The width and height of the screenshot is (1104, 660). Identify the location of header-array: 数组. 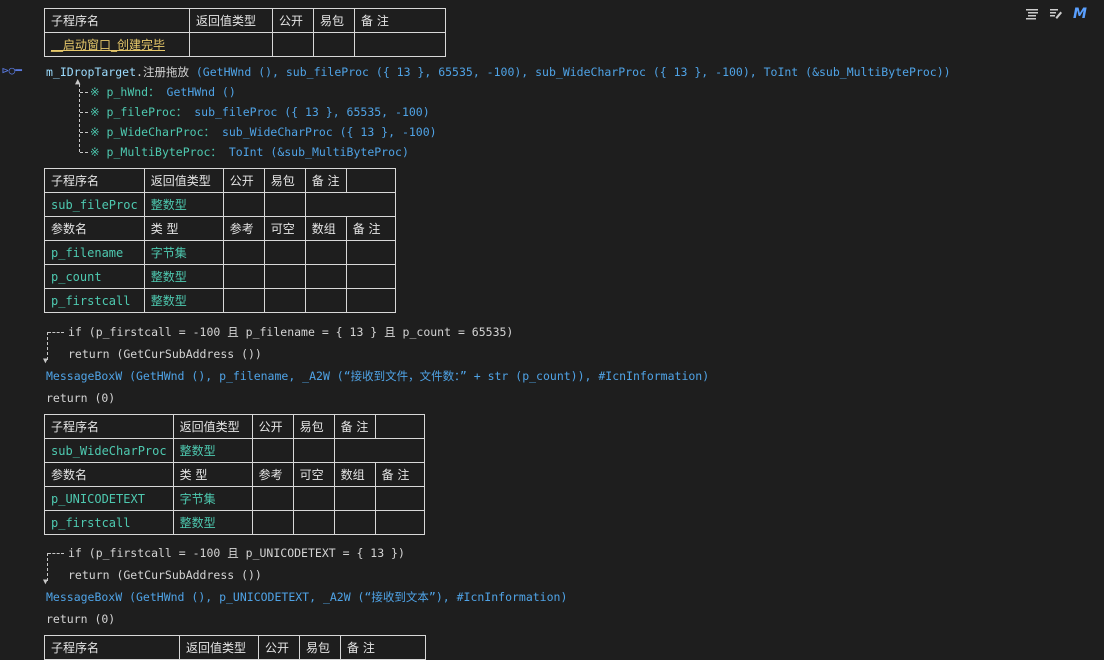
(354, 474).